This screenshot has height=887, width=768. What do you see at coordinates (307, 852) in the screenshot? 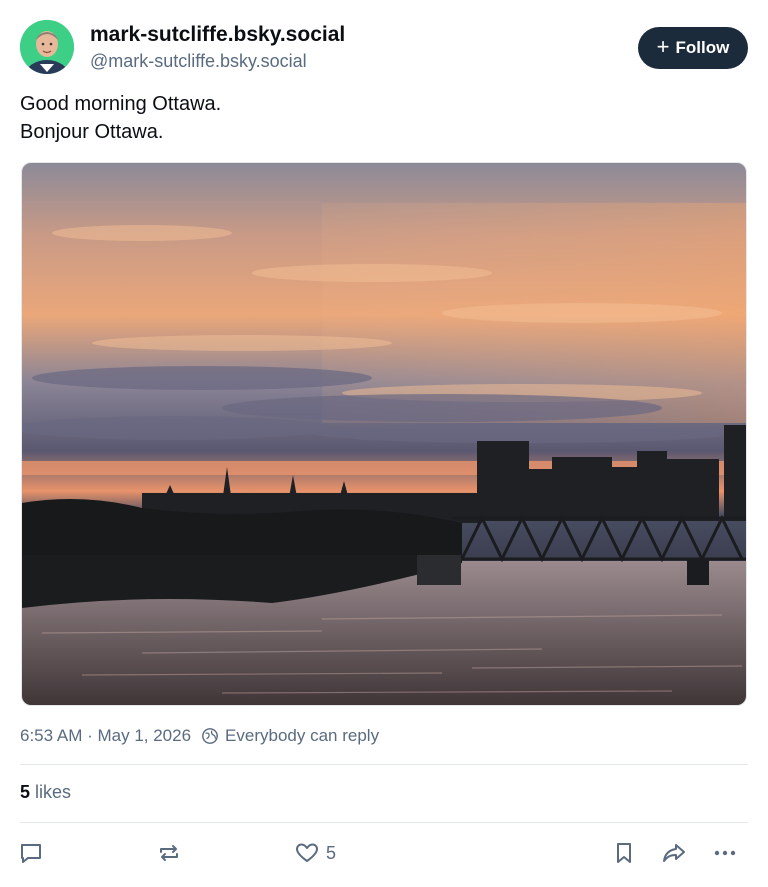
I see `heart-icon` at bounding box center [307, 852].